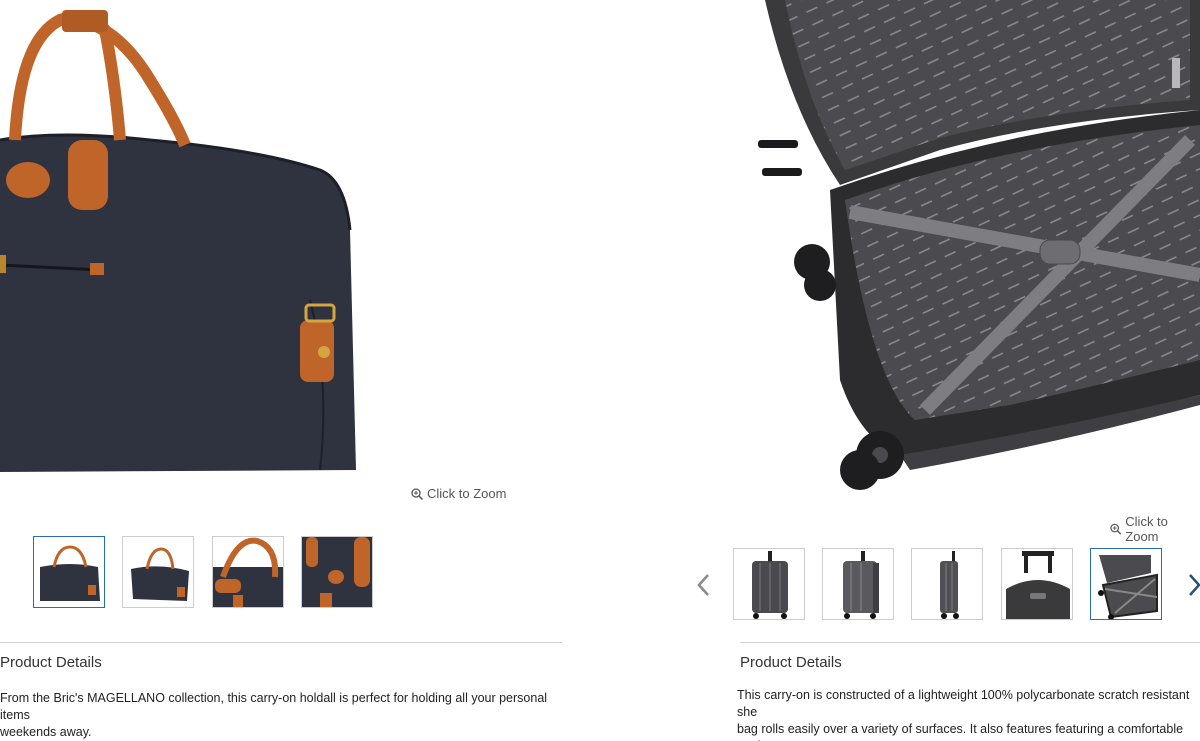  Describe the element at coordinates (51, 662) in the screenshot. I see `left-product-details-title: Product Details` at that location.